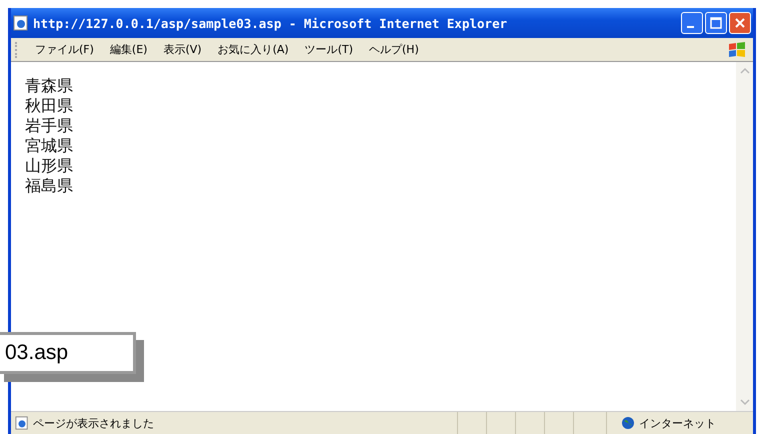  Describe the element at coordinates (49, 106) in the screenshot. I see `prefecture-text: 秋田県` at that location.